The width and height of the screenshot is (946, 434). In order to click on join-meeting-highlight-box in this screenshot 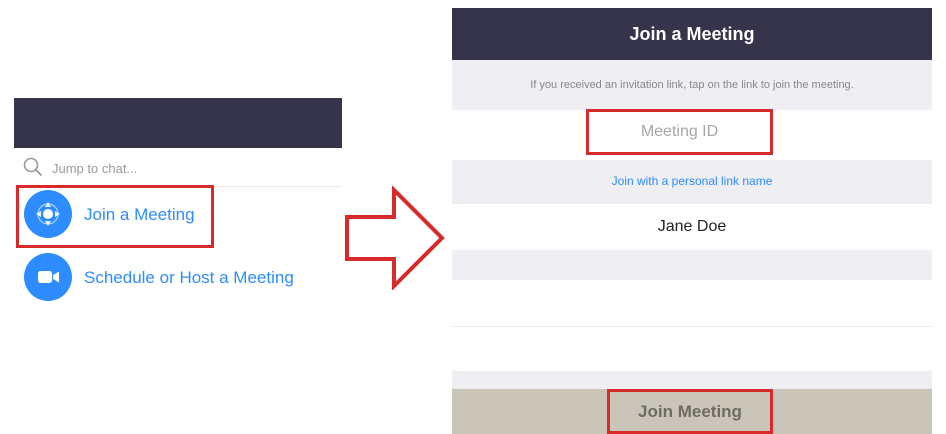, I will do `click(115, 216)`.